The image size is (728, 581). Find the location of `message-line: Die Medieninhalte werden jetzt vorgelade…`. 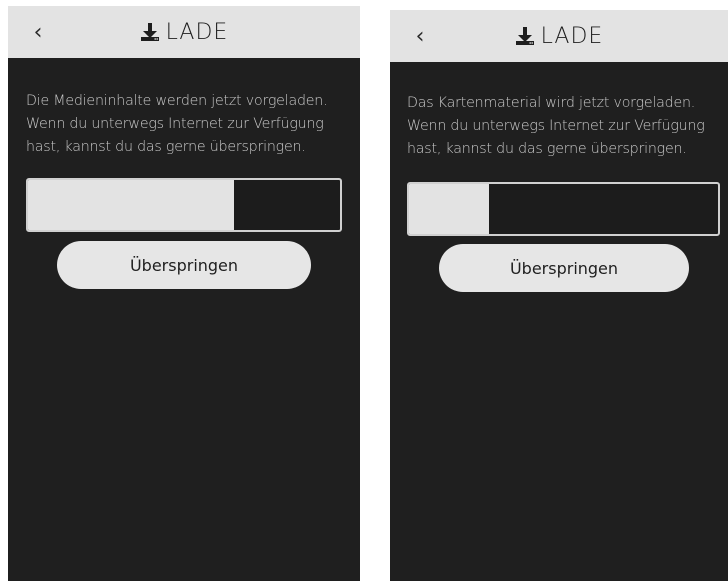

message-line: Die Medieninhalte werden jetzt vorgelade… is located at coordinates (177, 101).